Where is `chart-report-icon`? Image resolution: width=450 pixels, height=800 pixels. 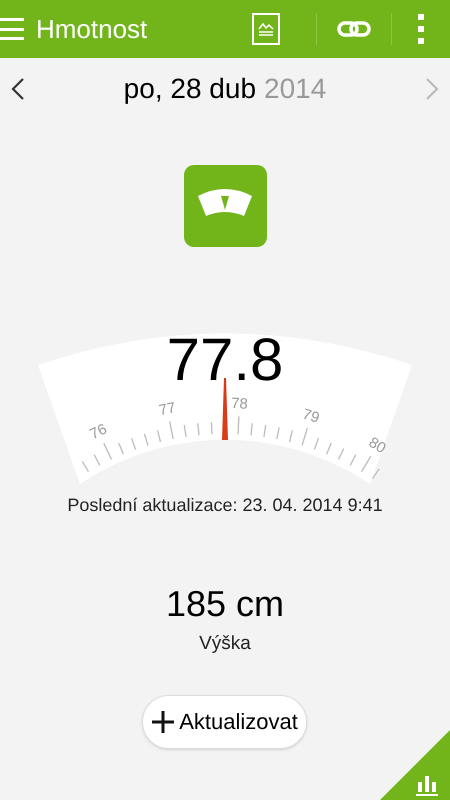
chart-report-icon is located at coordinates (266, 29).